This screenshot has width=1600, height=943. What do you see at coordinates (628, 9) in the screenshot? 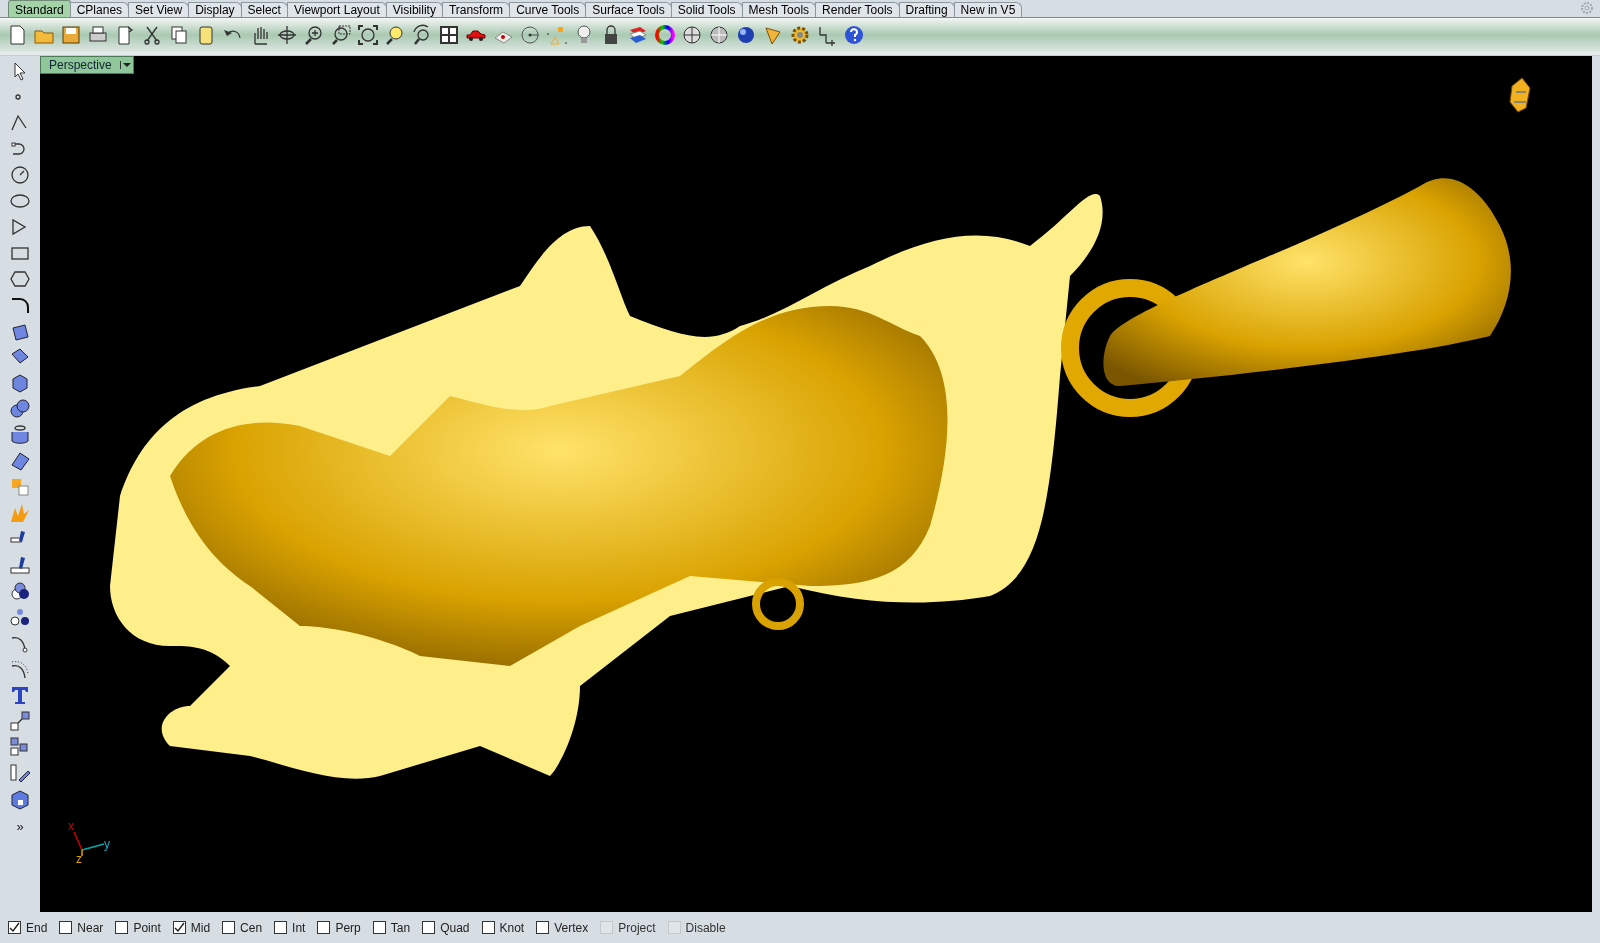
I see `toolbar-tab: Surface Tools` at bounding box center [628, 9].